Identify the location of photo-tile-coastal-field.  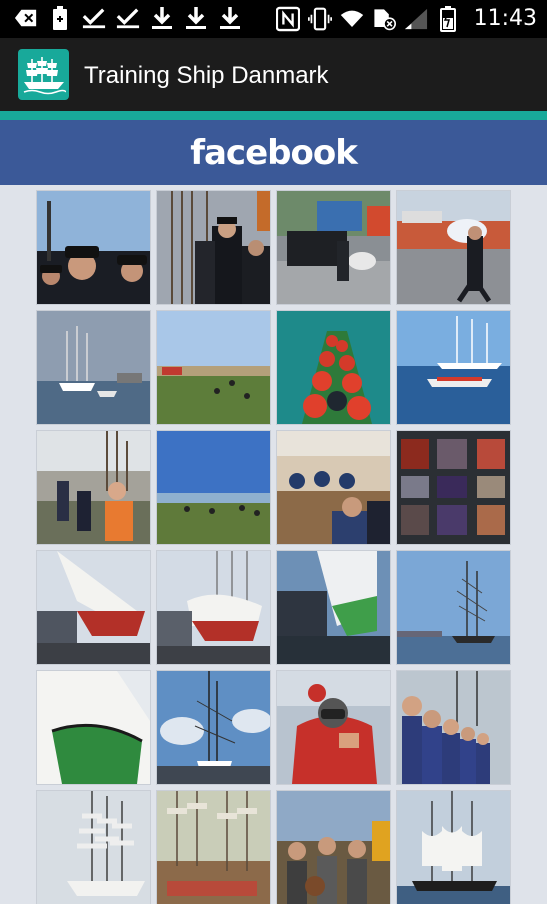
(213, 487).